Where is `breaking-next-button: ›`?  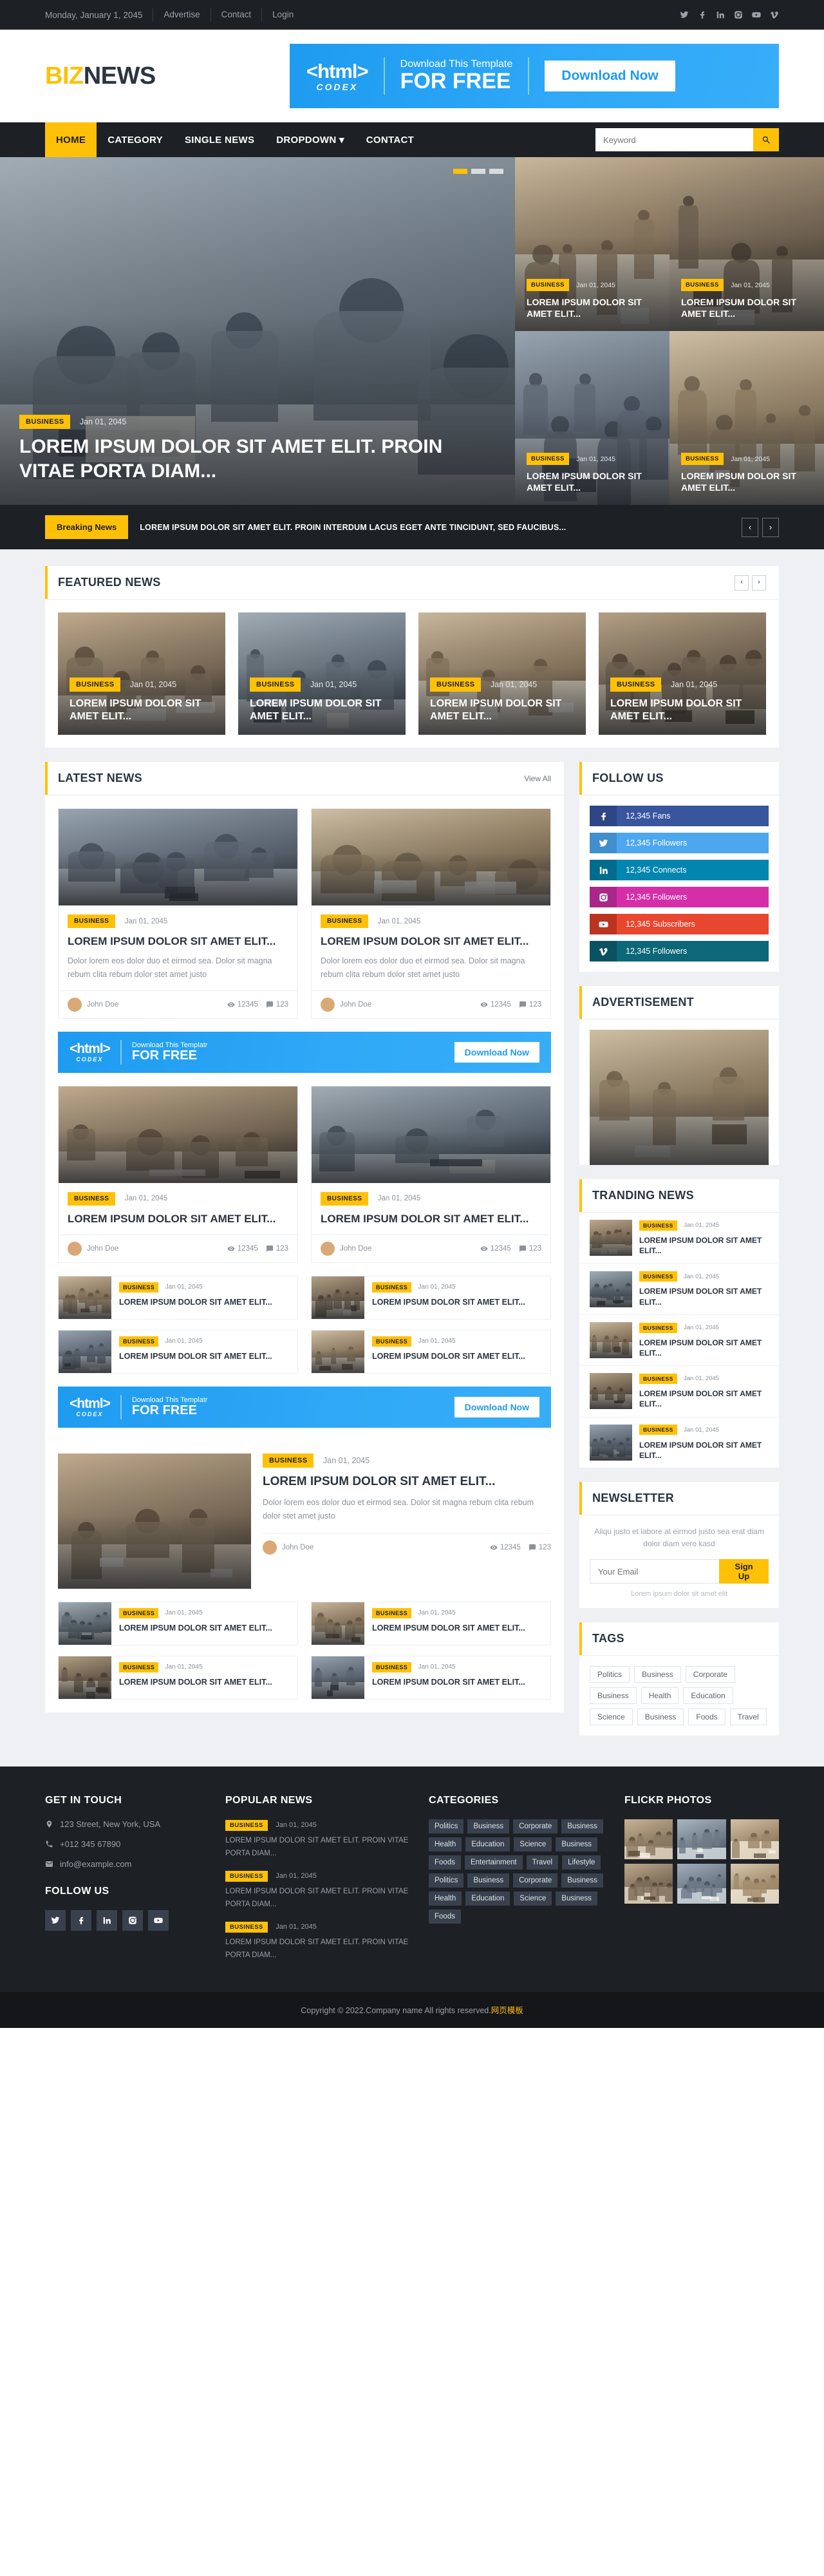 breaking-next-button: › is located at coordinates (770, 527).